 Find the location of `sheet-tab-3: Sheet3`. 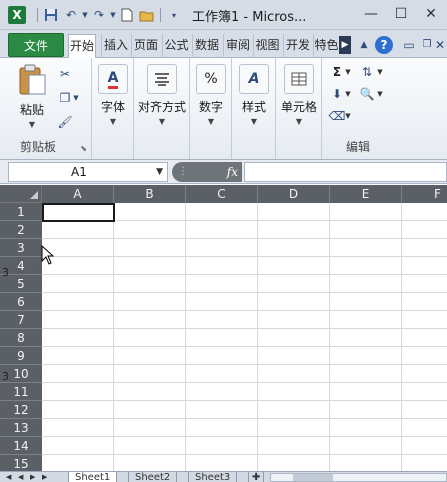

sheet-tab-3: Sheet3 is located at coordinates (213, 477).